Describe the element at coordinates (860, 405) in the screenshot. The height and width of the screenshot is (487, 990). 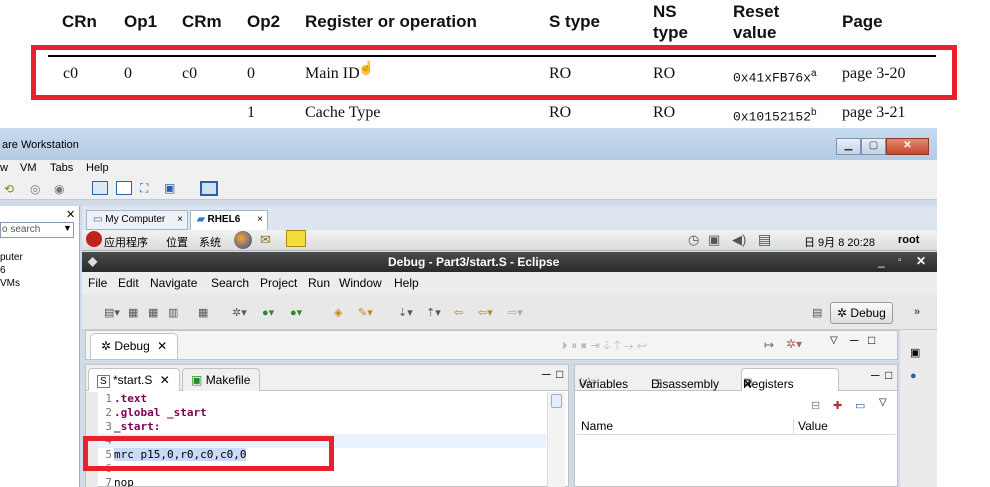
I see `layout-icon: ▭` at that location.